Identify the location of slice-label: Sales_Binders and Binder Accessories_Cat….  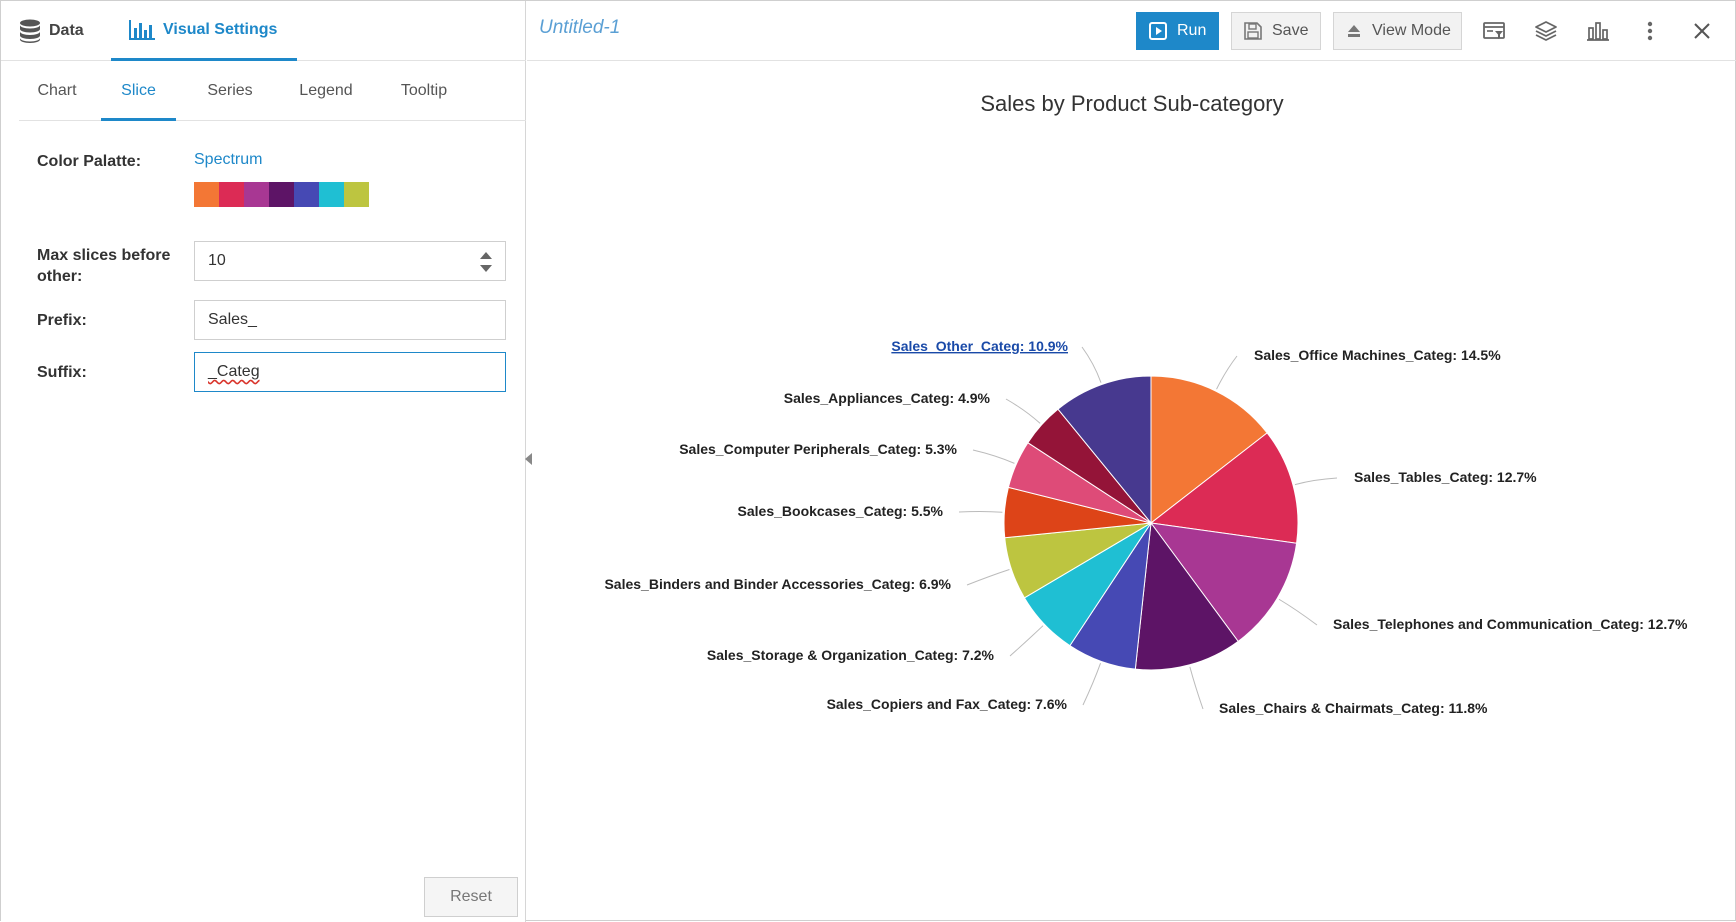
(777, 584).